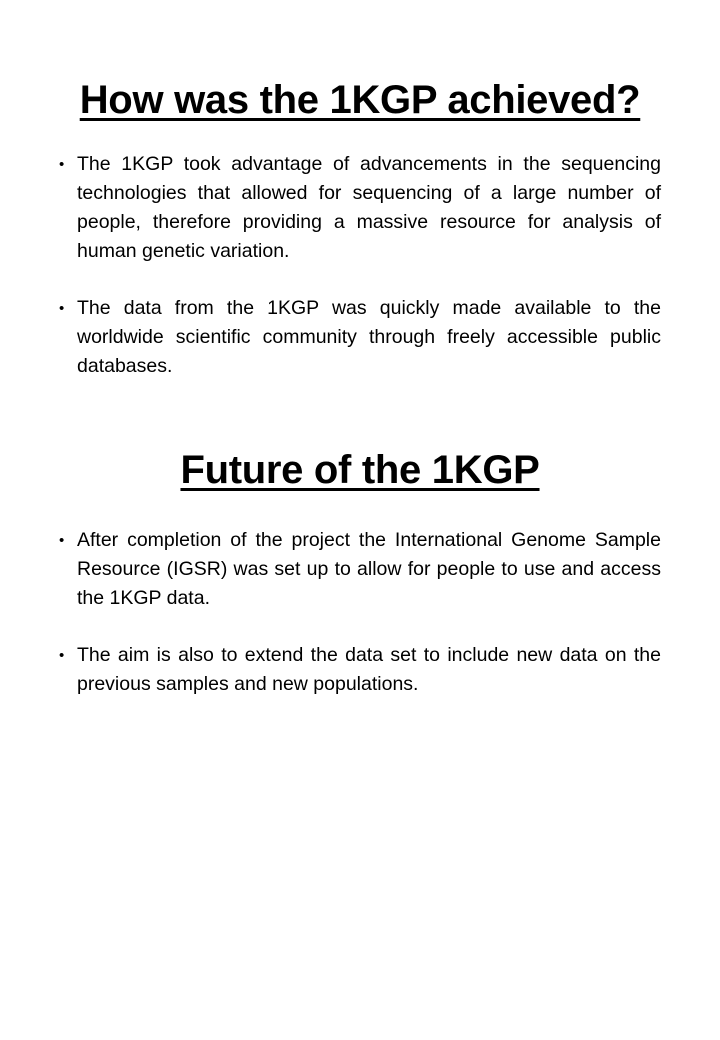 This screenshot has width=720, height=1040. I want to click on section-heading-future-text: Future of the 1KGP, so click(360, 470).